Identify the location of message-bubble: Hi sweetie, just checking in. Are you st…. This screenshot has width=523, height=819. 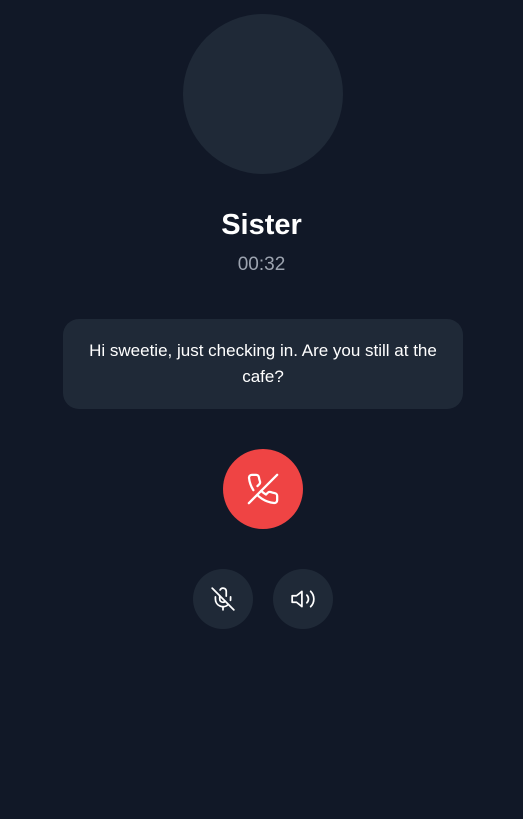
(263, 364).